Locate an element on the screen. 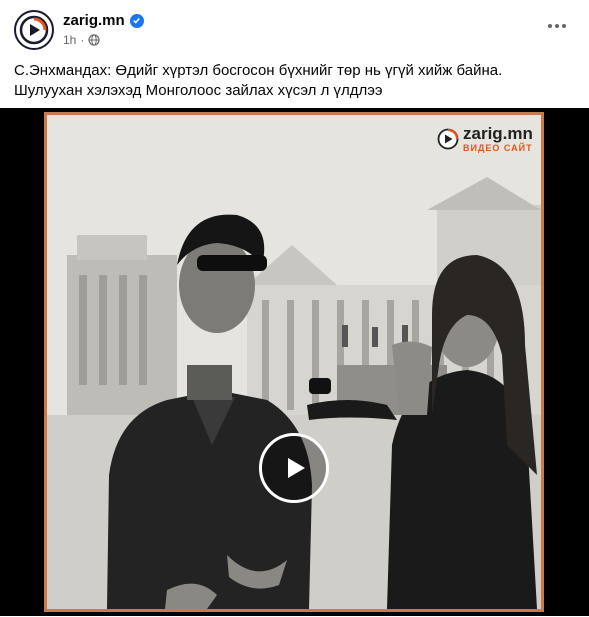 The image size is (589, 617). video-watermark: zarig.mn ВИДЕО САЙТ is located at coordinates (485, 139).